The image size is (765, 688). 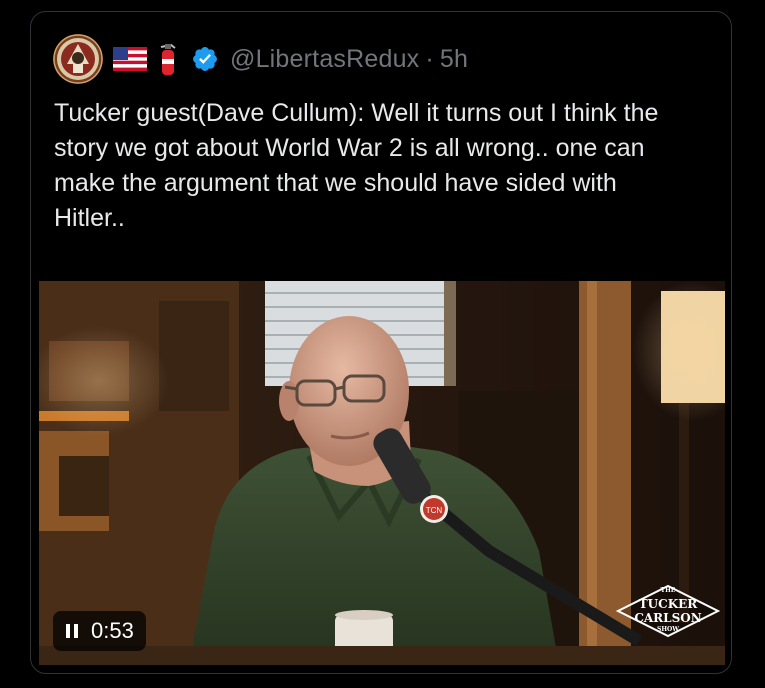 What do you see at coordinates (168, 59) in the screenshot?
I see `fire-extinguisher-icon` at bounding box center [168, 59].